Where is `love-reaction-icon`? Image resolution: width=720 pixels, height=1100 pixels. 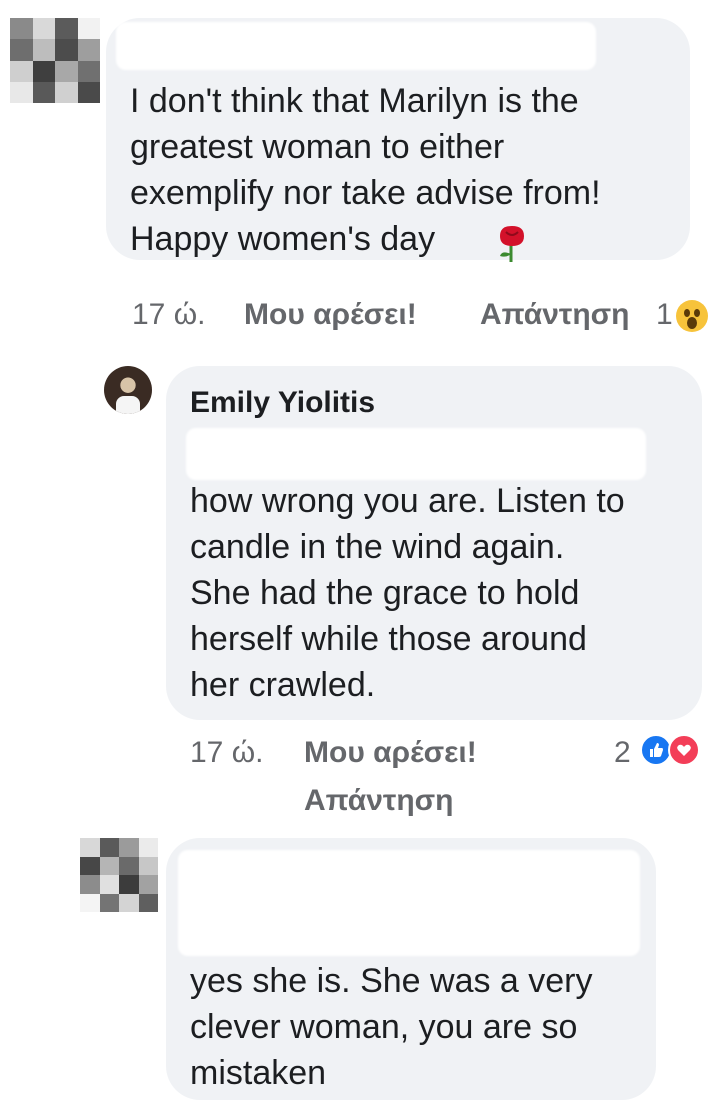 love-reaction-icon is located at coordinates (684, 750).